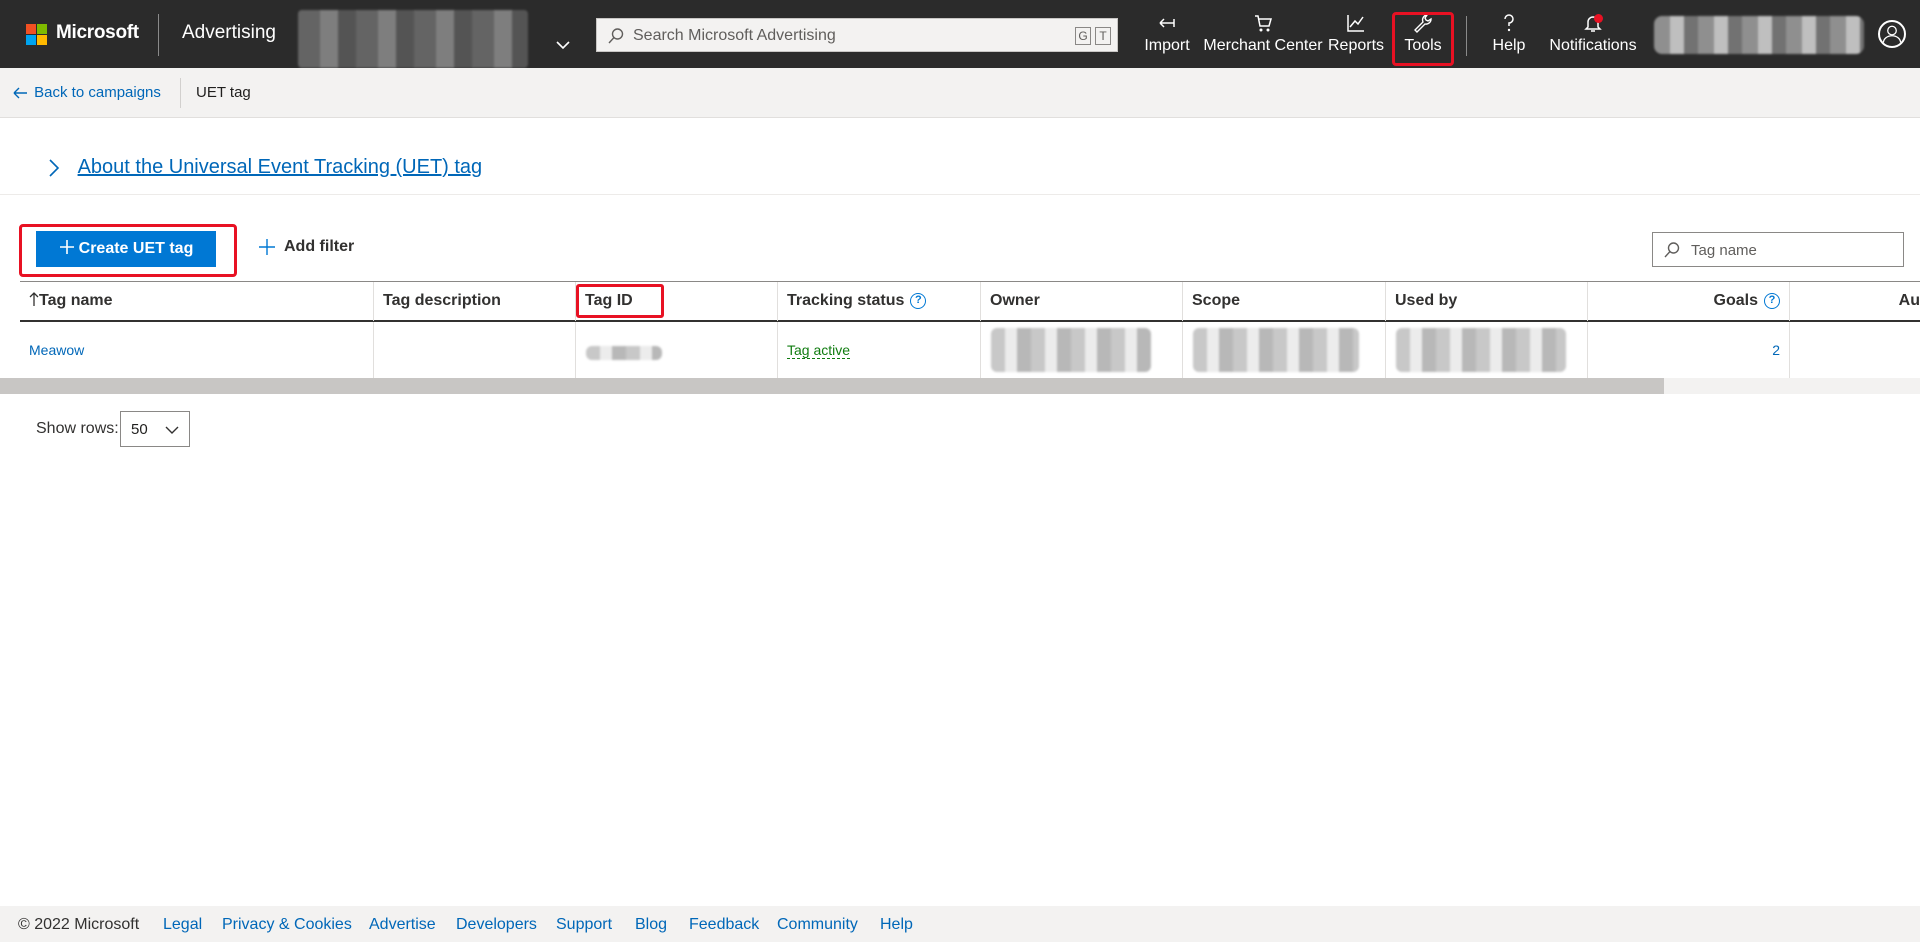  I want to click on nav-import: Import, so click(1167, 37).